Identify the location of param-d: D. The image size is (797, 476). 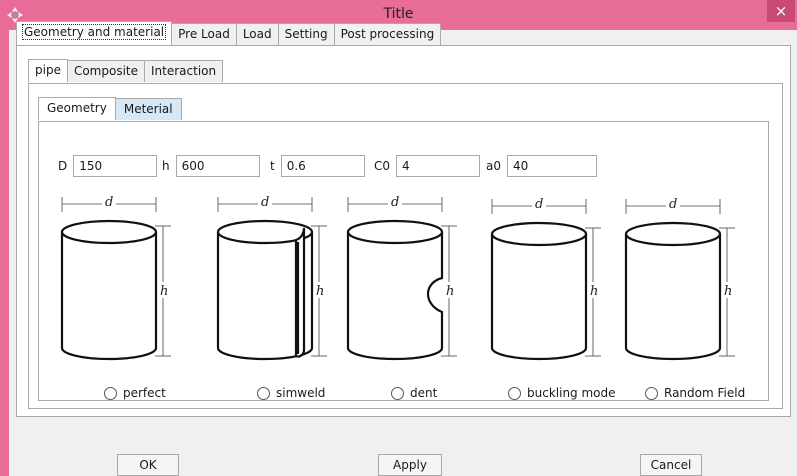
(108, 166).